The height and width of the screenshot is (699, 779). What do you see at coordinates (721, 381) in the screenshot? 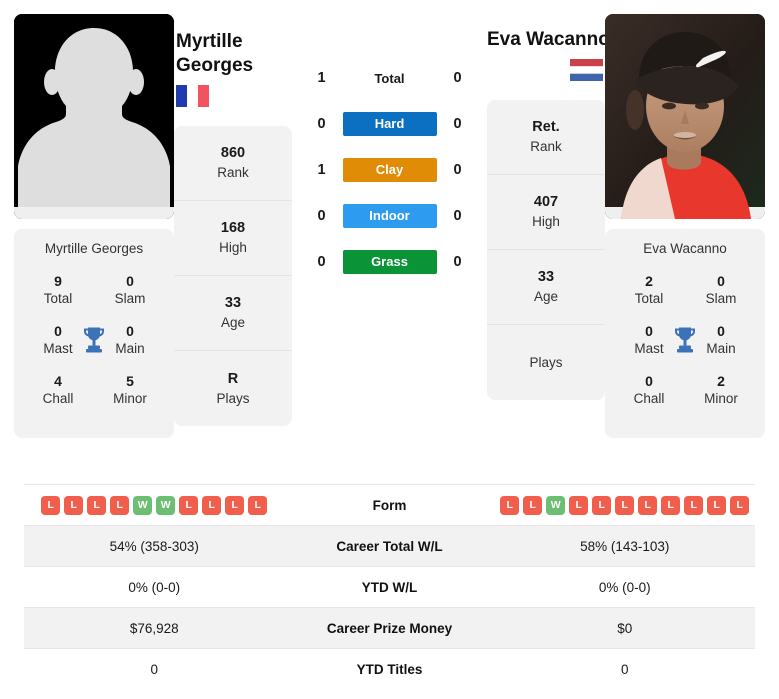
I see `title-value: 2` at bounding box center [721, 381].